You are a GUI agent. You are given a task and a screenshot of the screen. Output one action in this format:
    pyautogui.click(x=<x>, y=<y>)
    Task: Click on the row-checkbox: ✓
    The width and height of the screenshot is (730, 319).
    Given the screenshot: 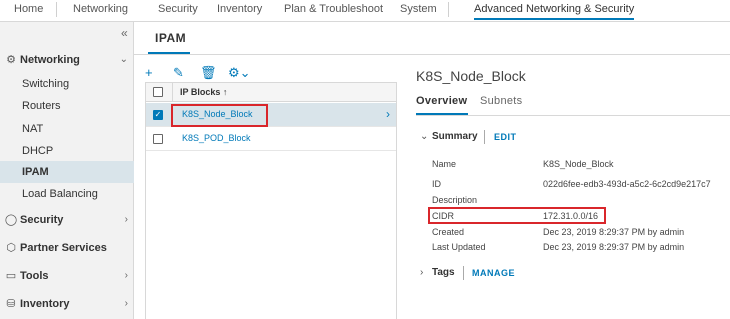 What is the action you would take?
    pyautogui.click(x=158, y=115)
    